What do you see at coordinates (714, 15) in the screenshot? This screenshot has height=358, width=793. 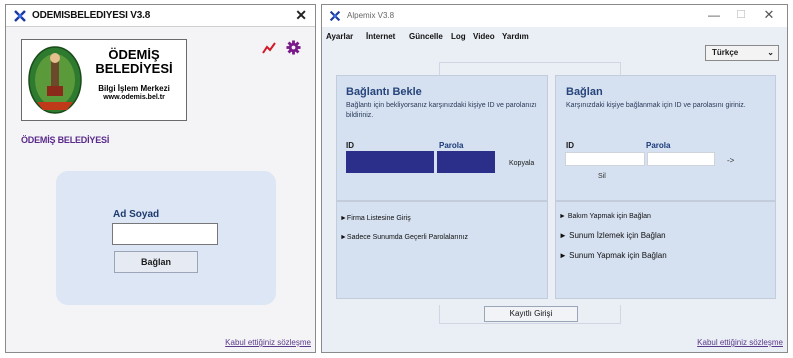 I see `minimize-button: —` at bounding box center [714, 15].